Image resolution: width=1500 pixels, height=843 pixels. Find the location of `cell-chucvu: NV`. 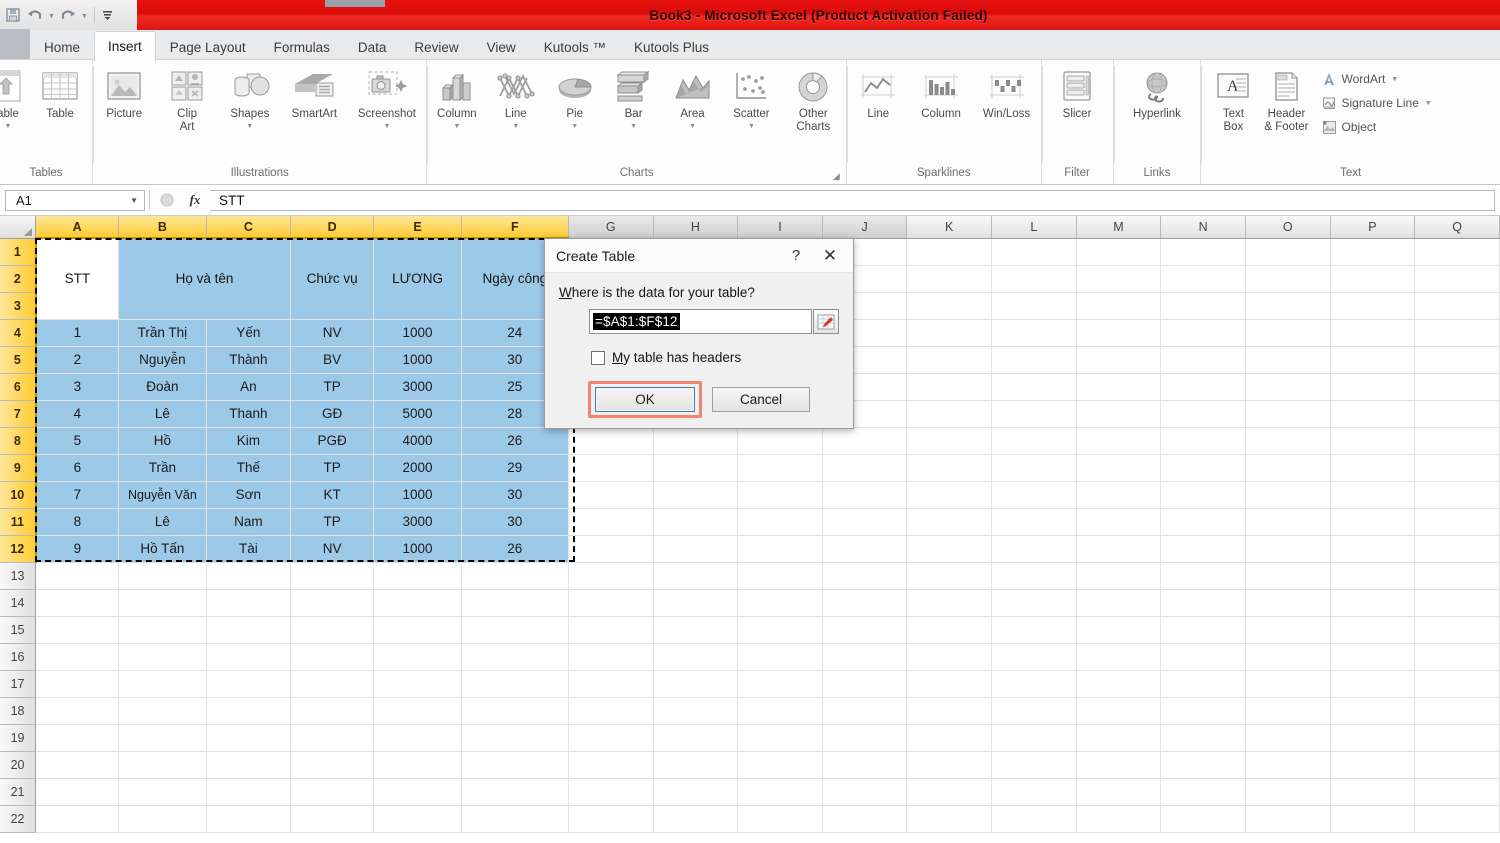

cell-chucvu: NV is located at coordinates (332, 333).